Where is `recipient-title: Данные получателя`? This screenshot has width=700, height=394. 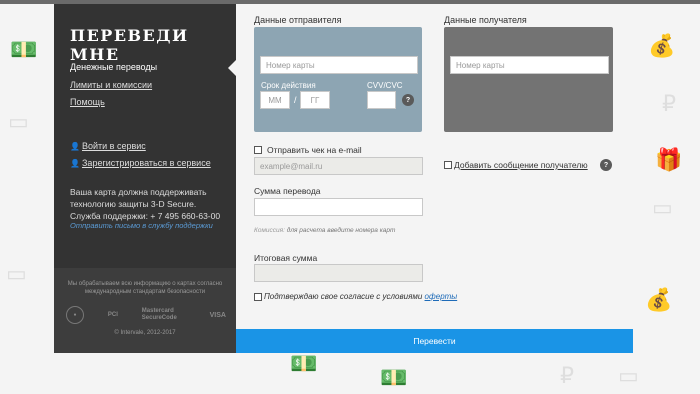
recipient-title: Данные получателя is located at coordinates (485, 20).